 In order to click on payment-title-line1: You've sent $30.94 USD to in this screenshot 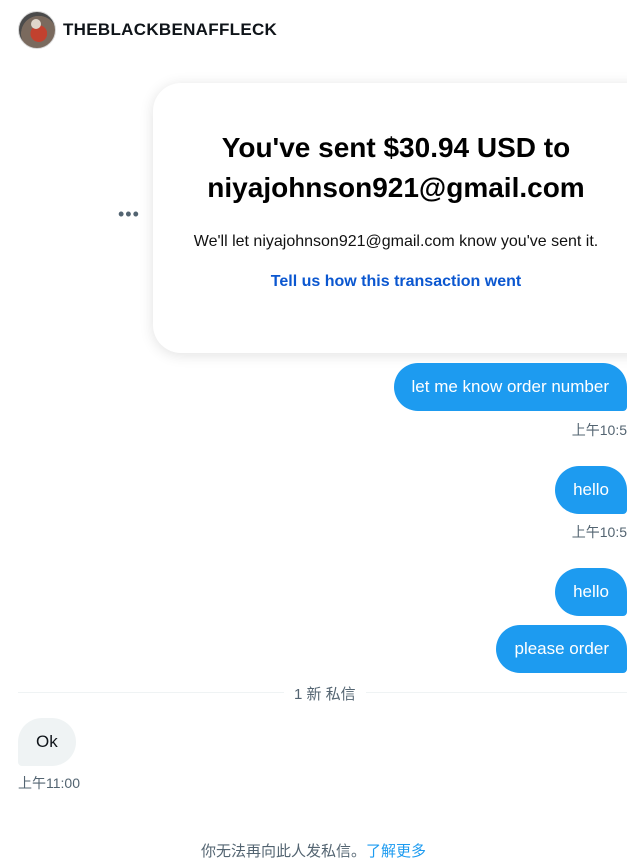, I will do `click(396, 147)`.